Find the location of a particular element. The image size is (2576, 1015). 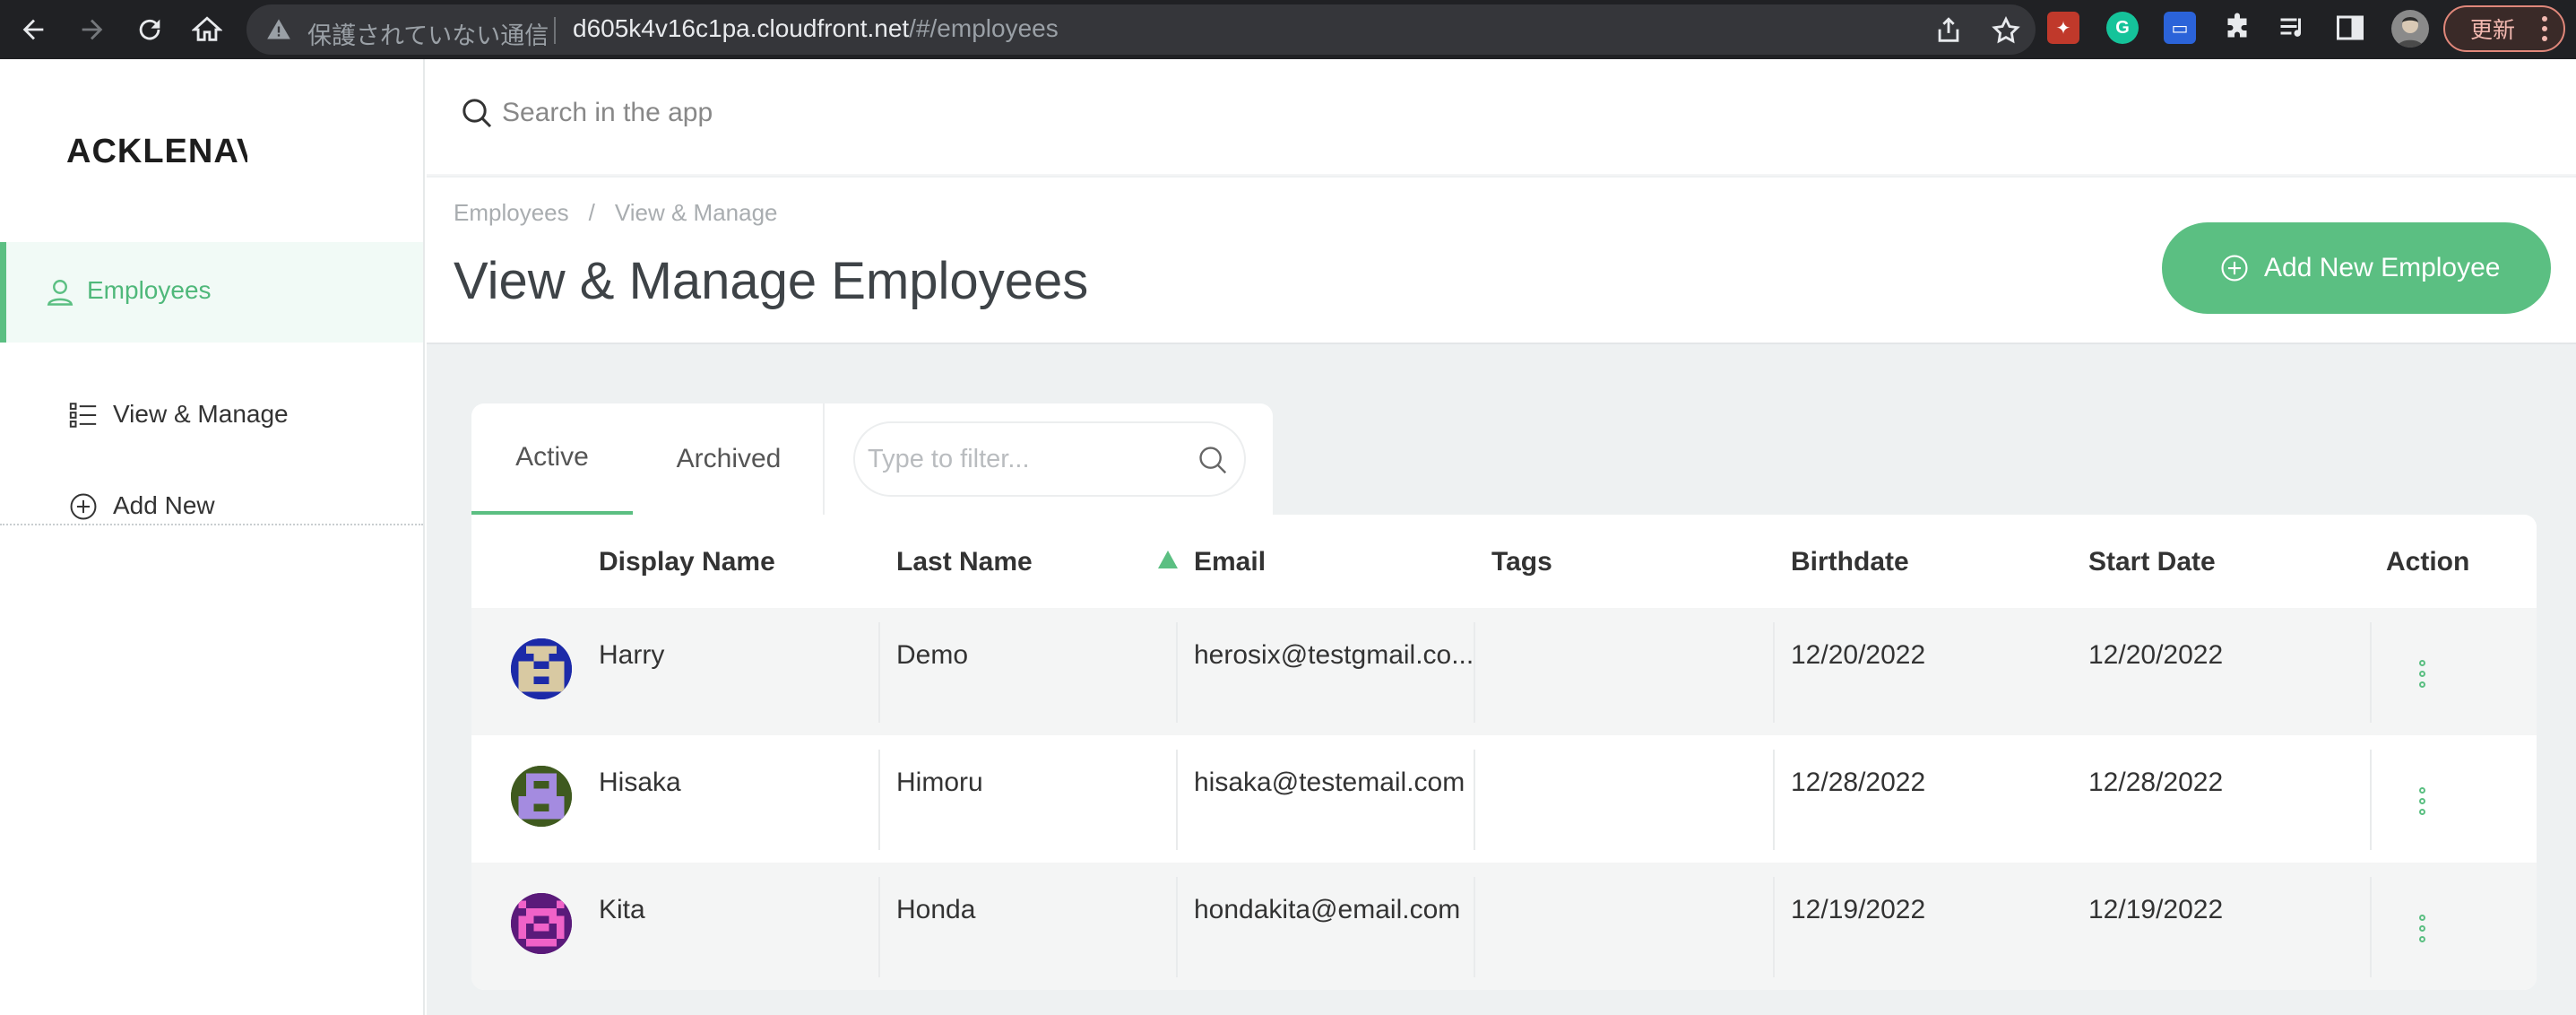

cell-email: hisaka@testemail.com is located at coordinates (1329, 783).